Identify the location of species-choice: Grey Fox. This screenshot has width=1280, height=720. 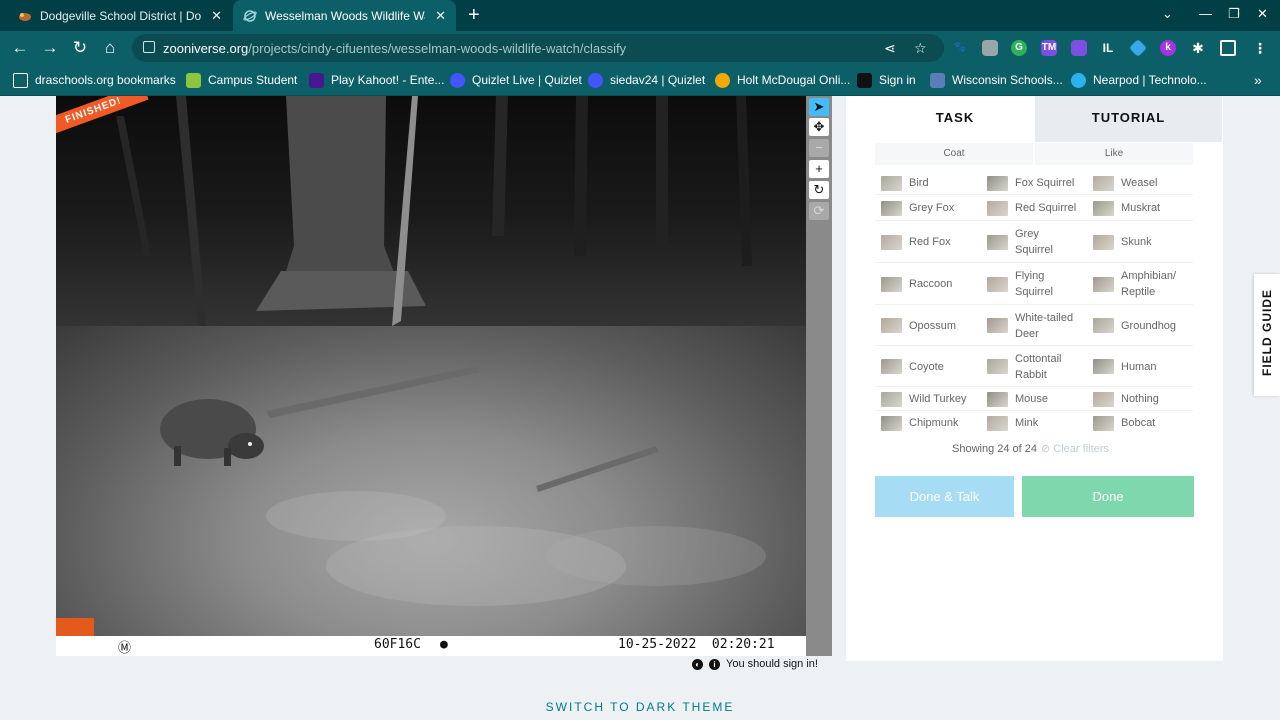
(917, 208).